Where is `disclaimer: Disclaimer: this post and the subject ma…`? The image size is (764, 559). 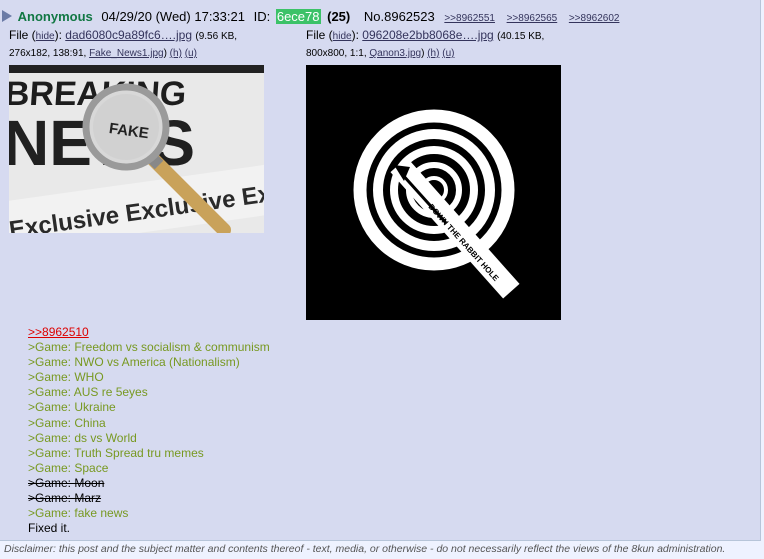 disclaimer: Disclaimer: this post and the subject ma… is located at coordinates (365, 549).